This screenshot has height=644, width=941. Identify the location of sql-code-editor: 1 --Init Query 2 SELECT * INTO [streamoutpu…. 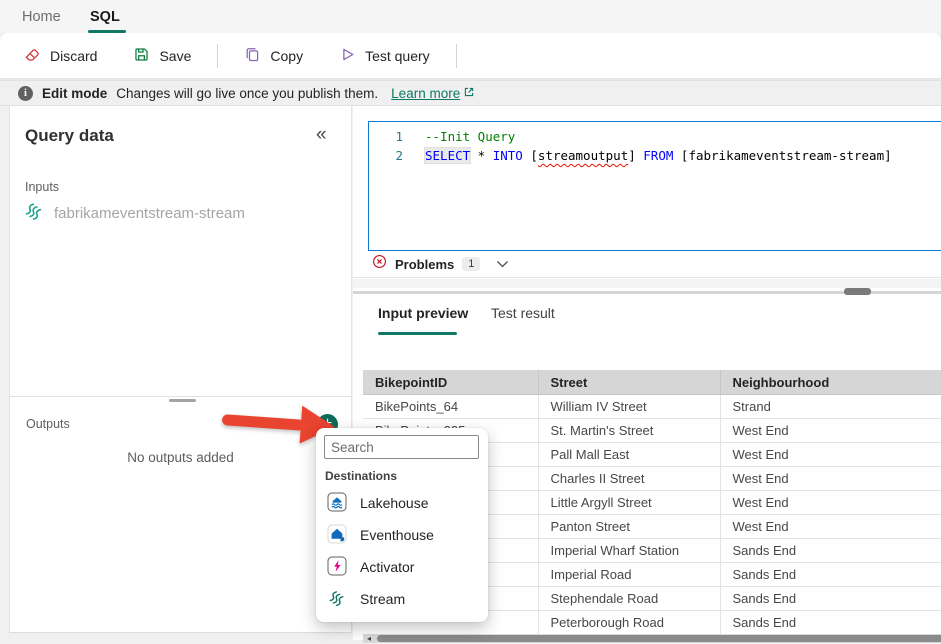
(654, 186).